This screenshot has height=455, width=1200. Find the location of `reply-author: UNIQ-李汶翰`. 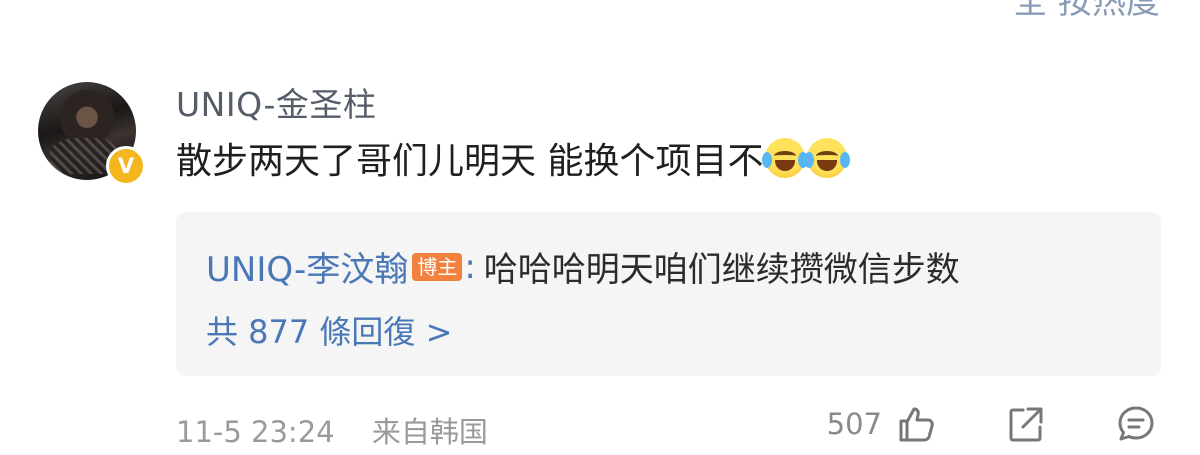

reply-author: UNIQ-李汶翰 is located at coordinates (307, 266).